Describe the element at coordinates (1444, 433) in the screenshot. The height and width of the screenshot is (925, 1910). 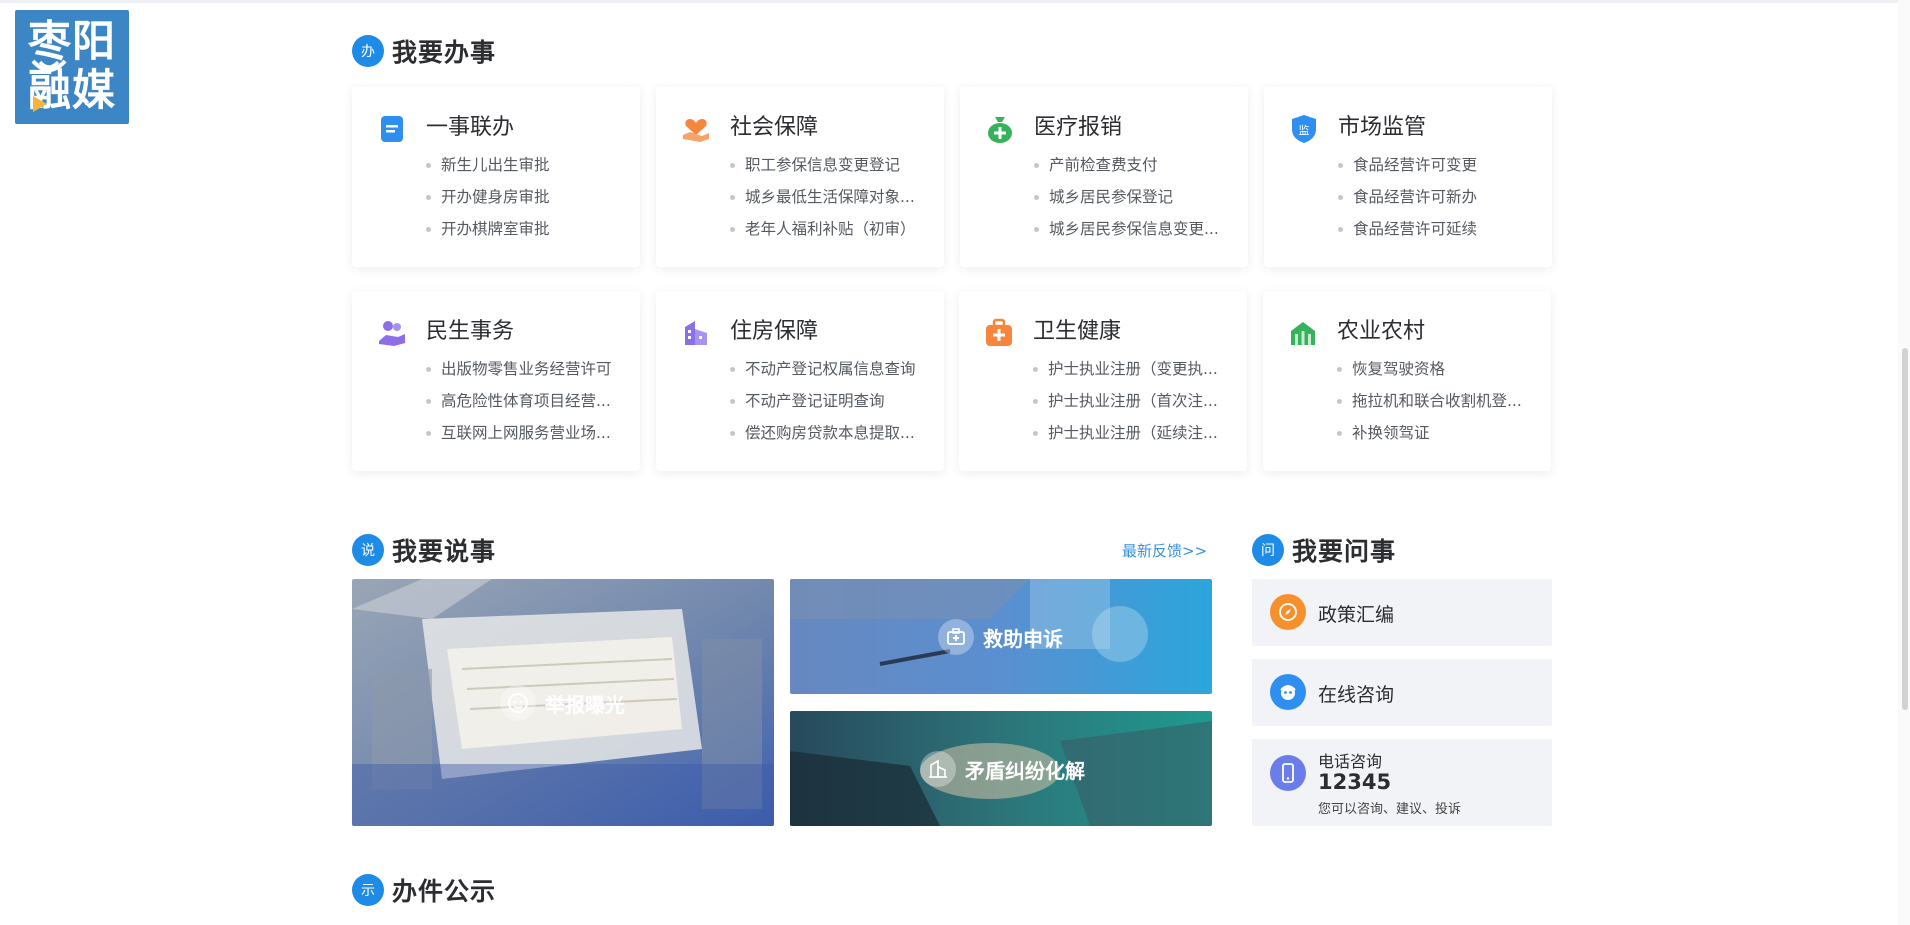
I see `card-link: 补换领驾证` at that location.